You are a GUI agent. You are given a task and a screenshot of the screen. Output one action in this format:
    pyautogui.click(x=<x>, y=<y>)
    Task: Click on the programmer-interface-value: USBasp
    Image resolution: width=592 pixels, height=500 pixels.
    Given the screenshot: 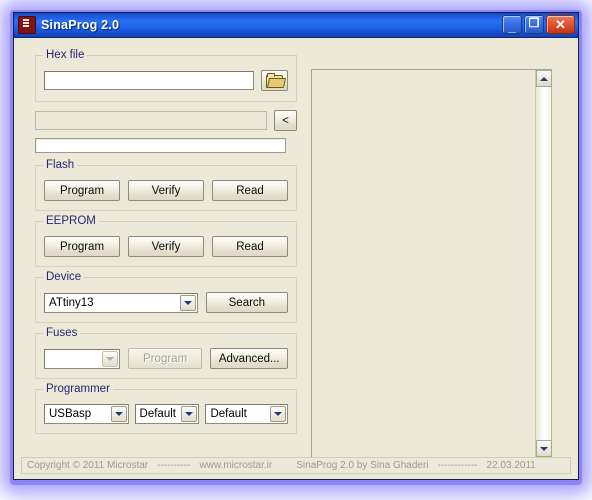 What is the action you would take?
    pyautogui.click(x=70, y=414)
    